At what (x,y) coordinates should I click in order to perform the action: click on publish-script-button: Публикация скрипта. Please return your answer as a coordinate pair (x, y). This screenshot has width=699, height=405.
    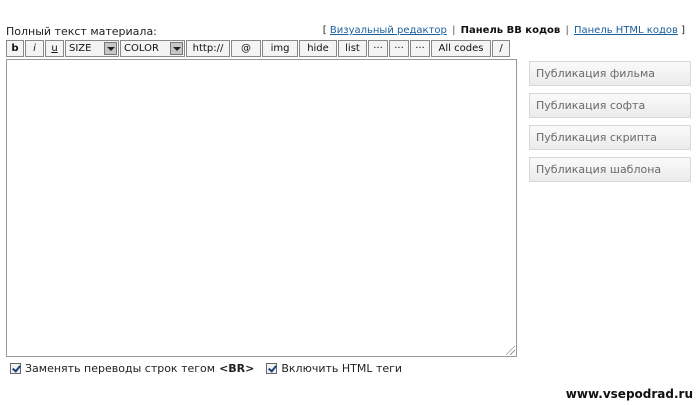
    Looking at the image, I should click on (610, 137).